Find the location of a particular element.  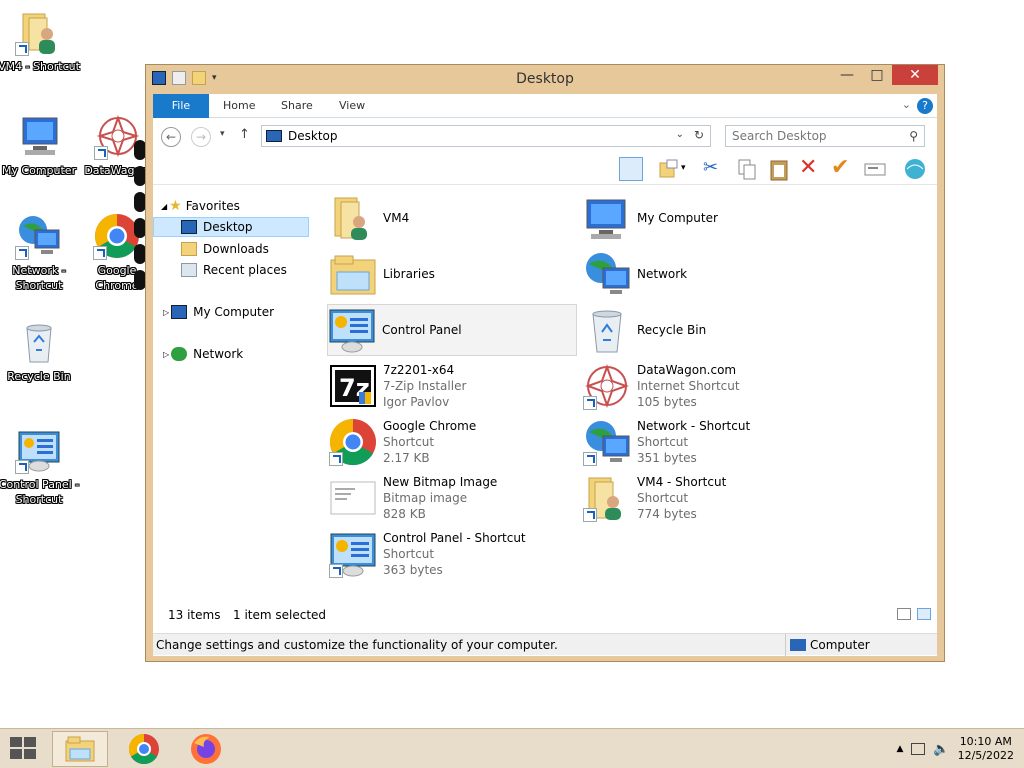

item-google-chrome: Google Chrome Shortcut 2.17 KB is located at coordinates (454, 442).